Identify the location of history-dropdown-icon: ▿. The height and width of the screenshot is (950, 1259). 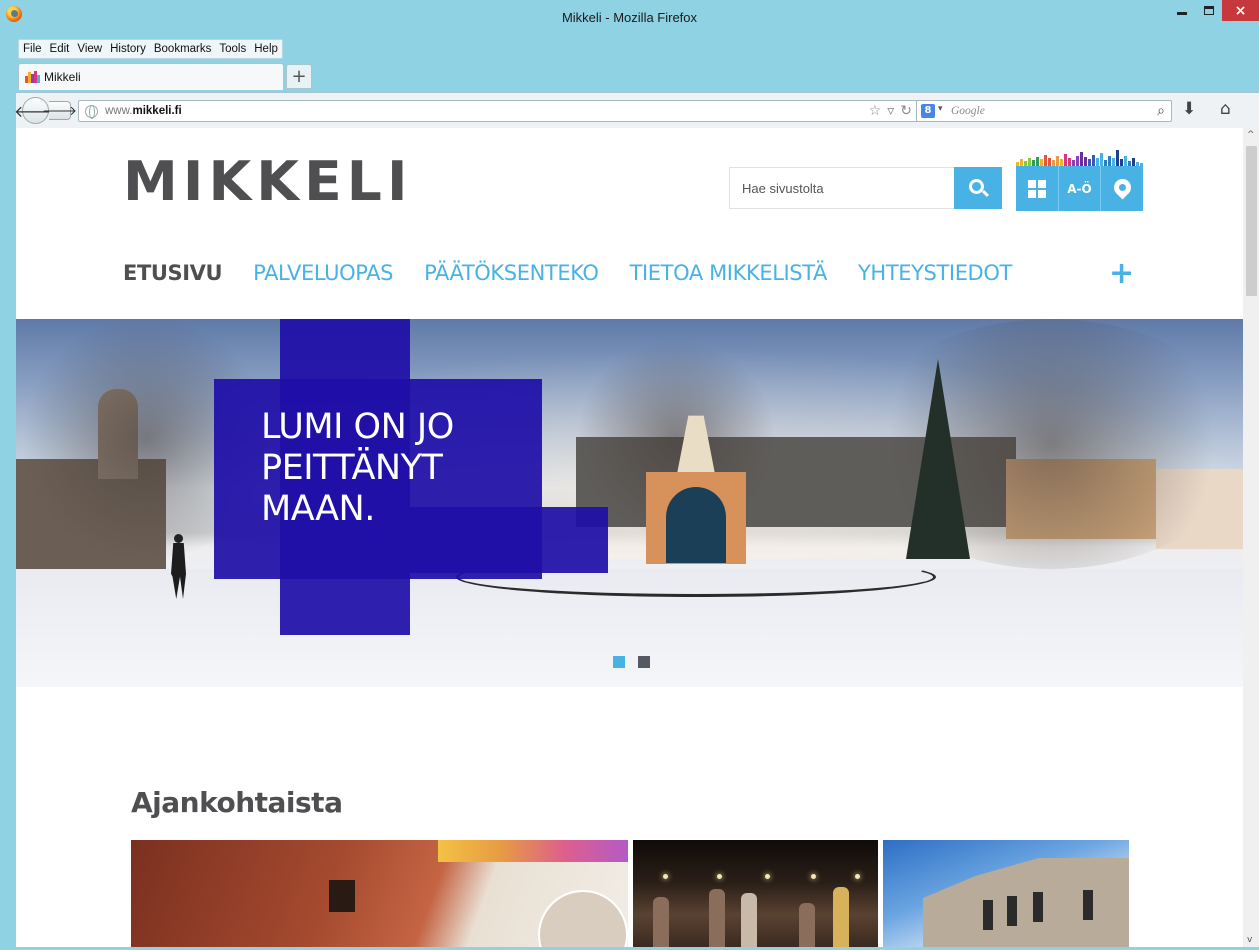
(890, 111).